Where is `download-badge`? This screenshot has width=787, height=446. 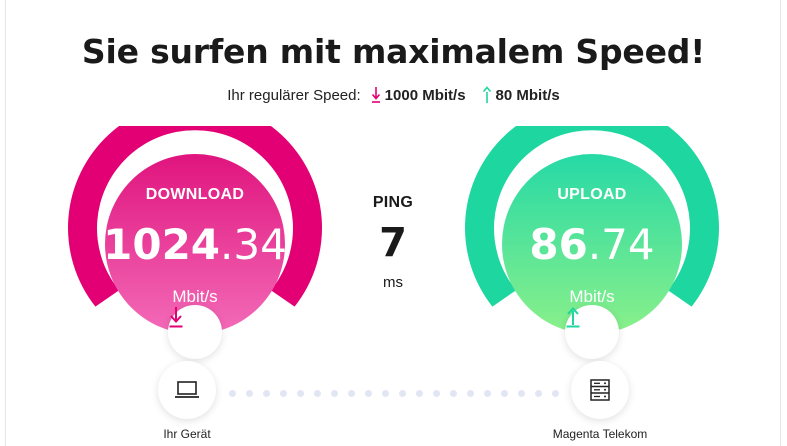 download-badge is located at coordinates (195, 332).